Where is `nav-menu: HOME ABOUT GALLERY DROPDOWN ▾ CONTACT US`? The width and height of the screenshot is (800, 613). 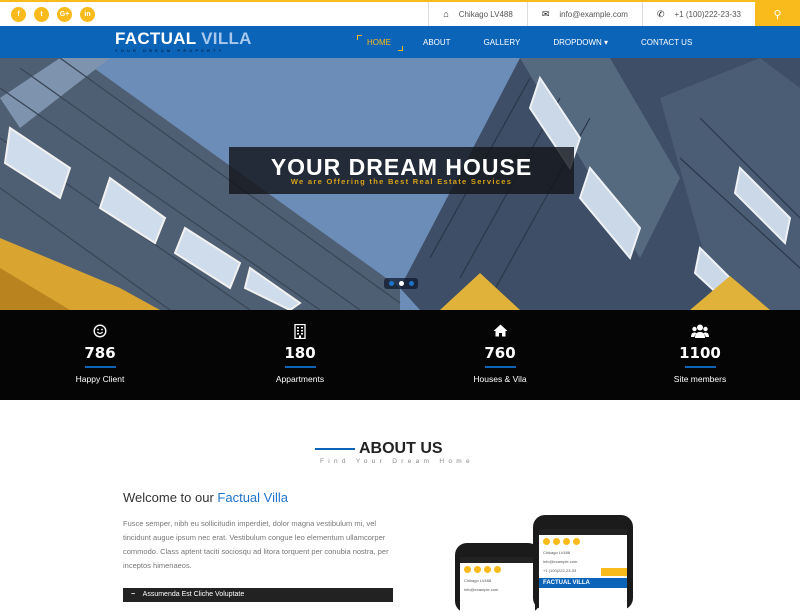 nav-menu: HOME ABOUT GALLERY DROPDOWN ▾ CONTACT US is located at coordinates (539, 42).